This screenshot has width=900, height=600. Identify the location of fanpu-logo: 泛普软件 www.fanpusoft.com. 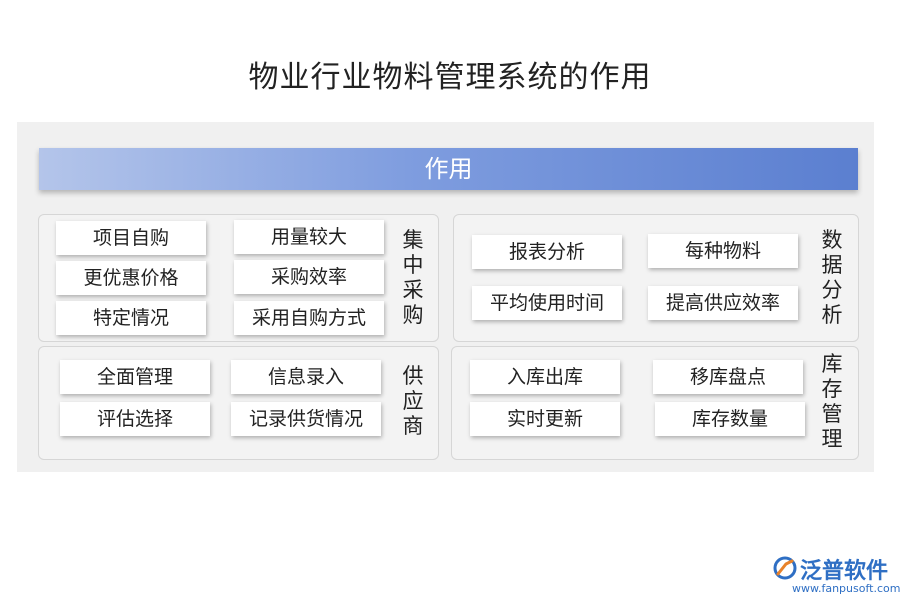
(836, 574).